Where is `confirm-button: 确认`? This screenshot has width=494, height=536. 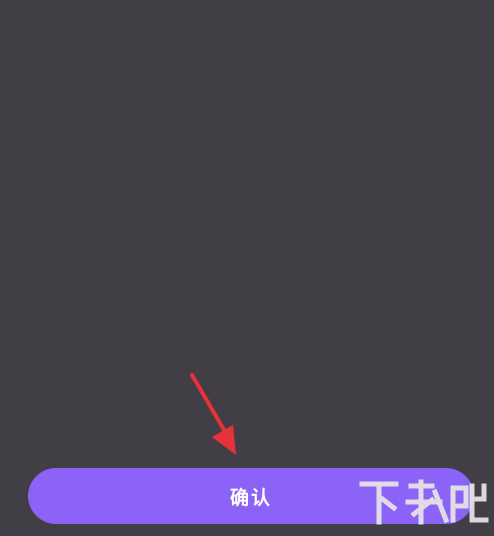 confirm-button: 确认 is located at coordinates (251, 496).